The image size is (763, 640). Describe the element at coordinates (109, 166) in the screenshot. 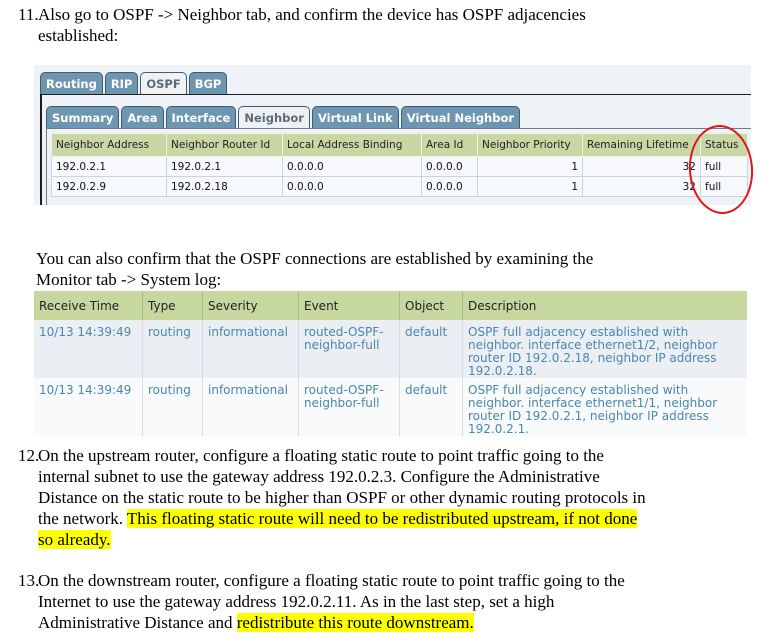

I see `cell-neighbor-address: 192.0.2.1` at that location.